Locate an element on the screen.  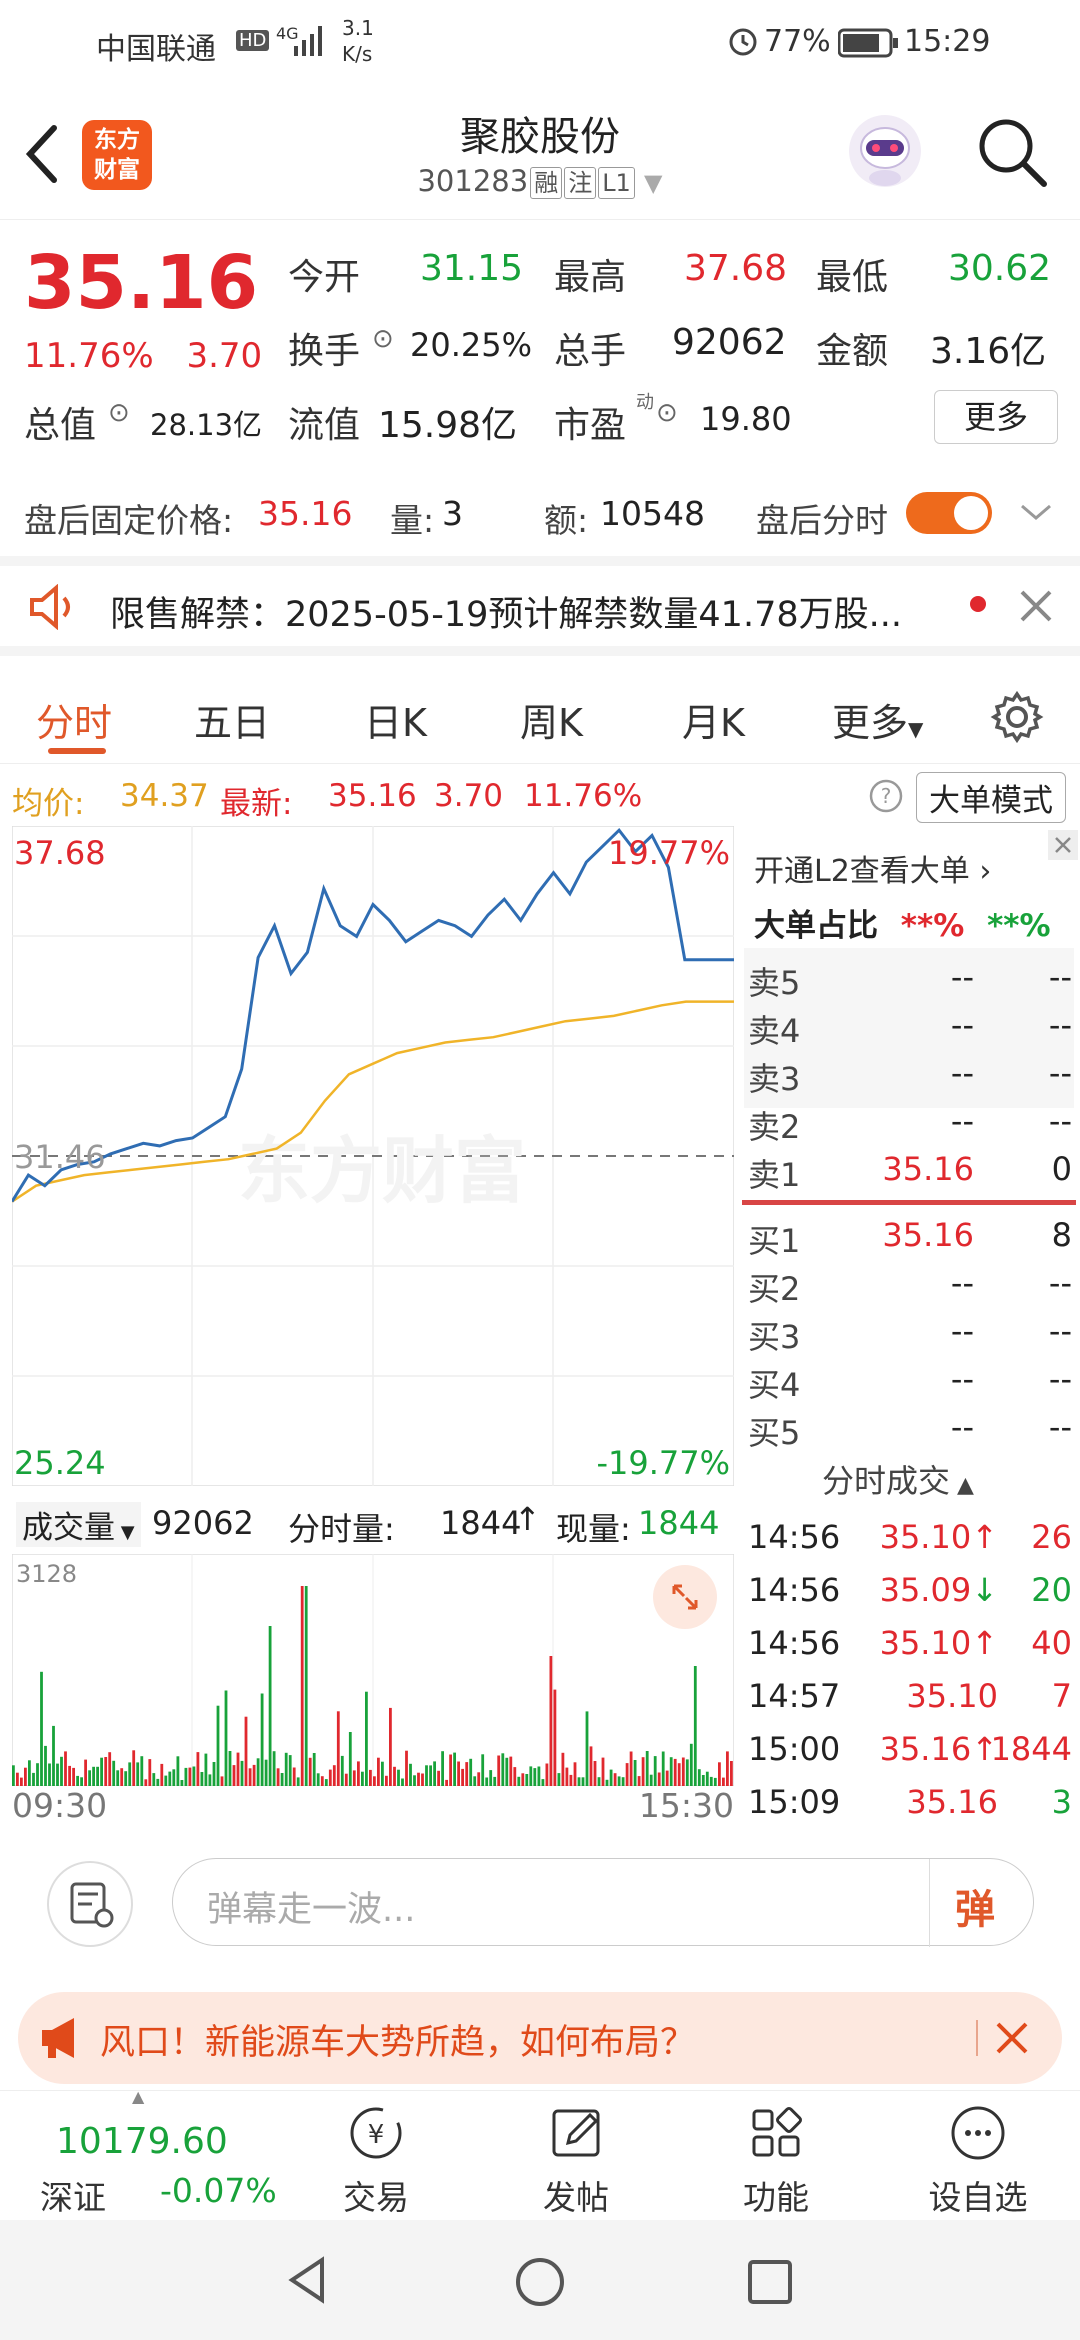
pct-max-label: 19.77% is located at coordinates (669, 853).